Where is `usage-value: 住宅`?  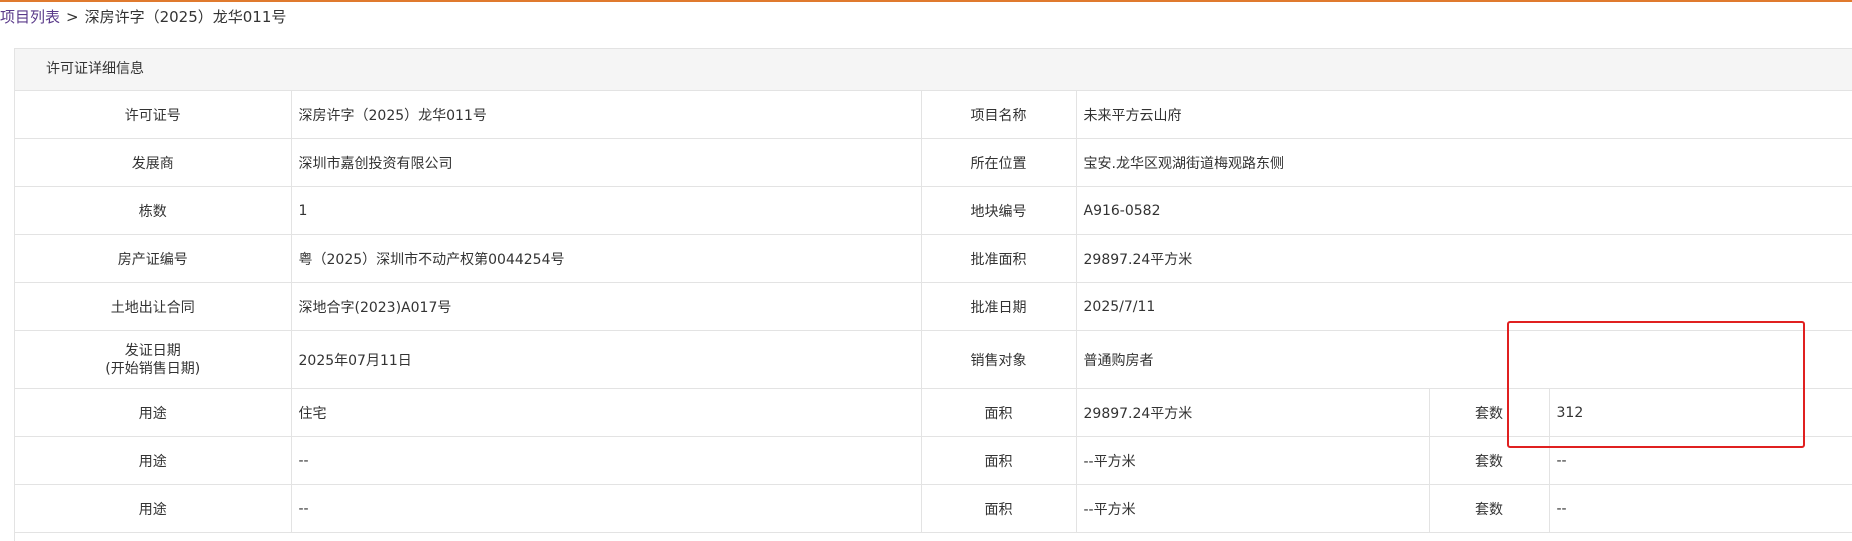 usage-value: 住宅 is located at coordinates (606, 412).